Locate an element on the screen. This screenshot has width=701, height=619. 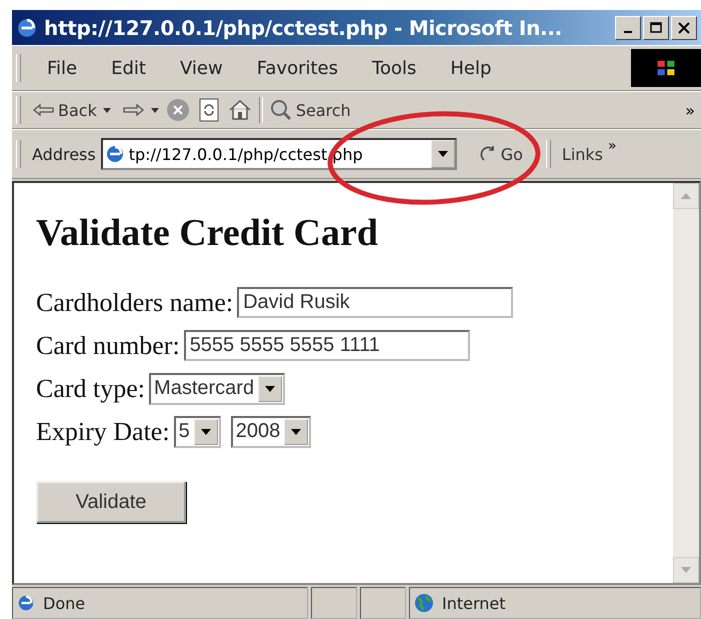
back-arrow-icon is located at coordinates (44, 110).